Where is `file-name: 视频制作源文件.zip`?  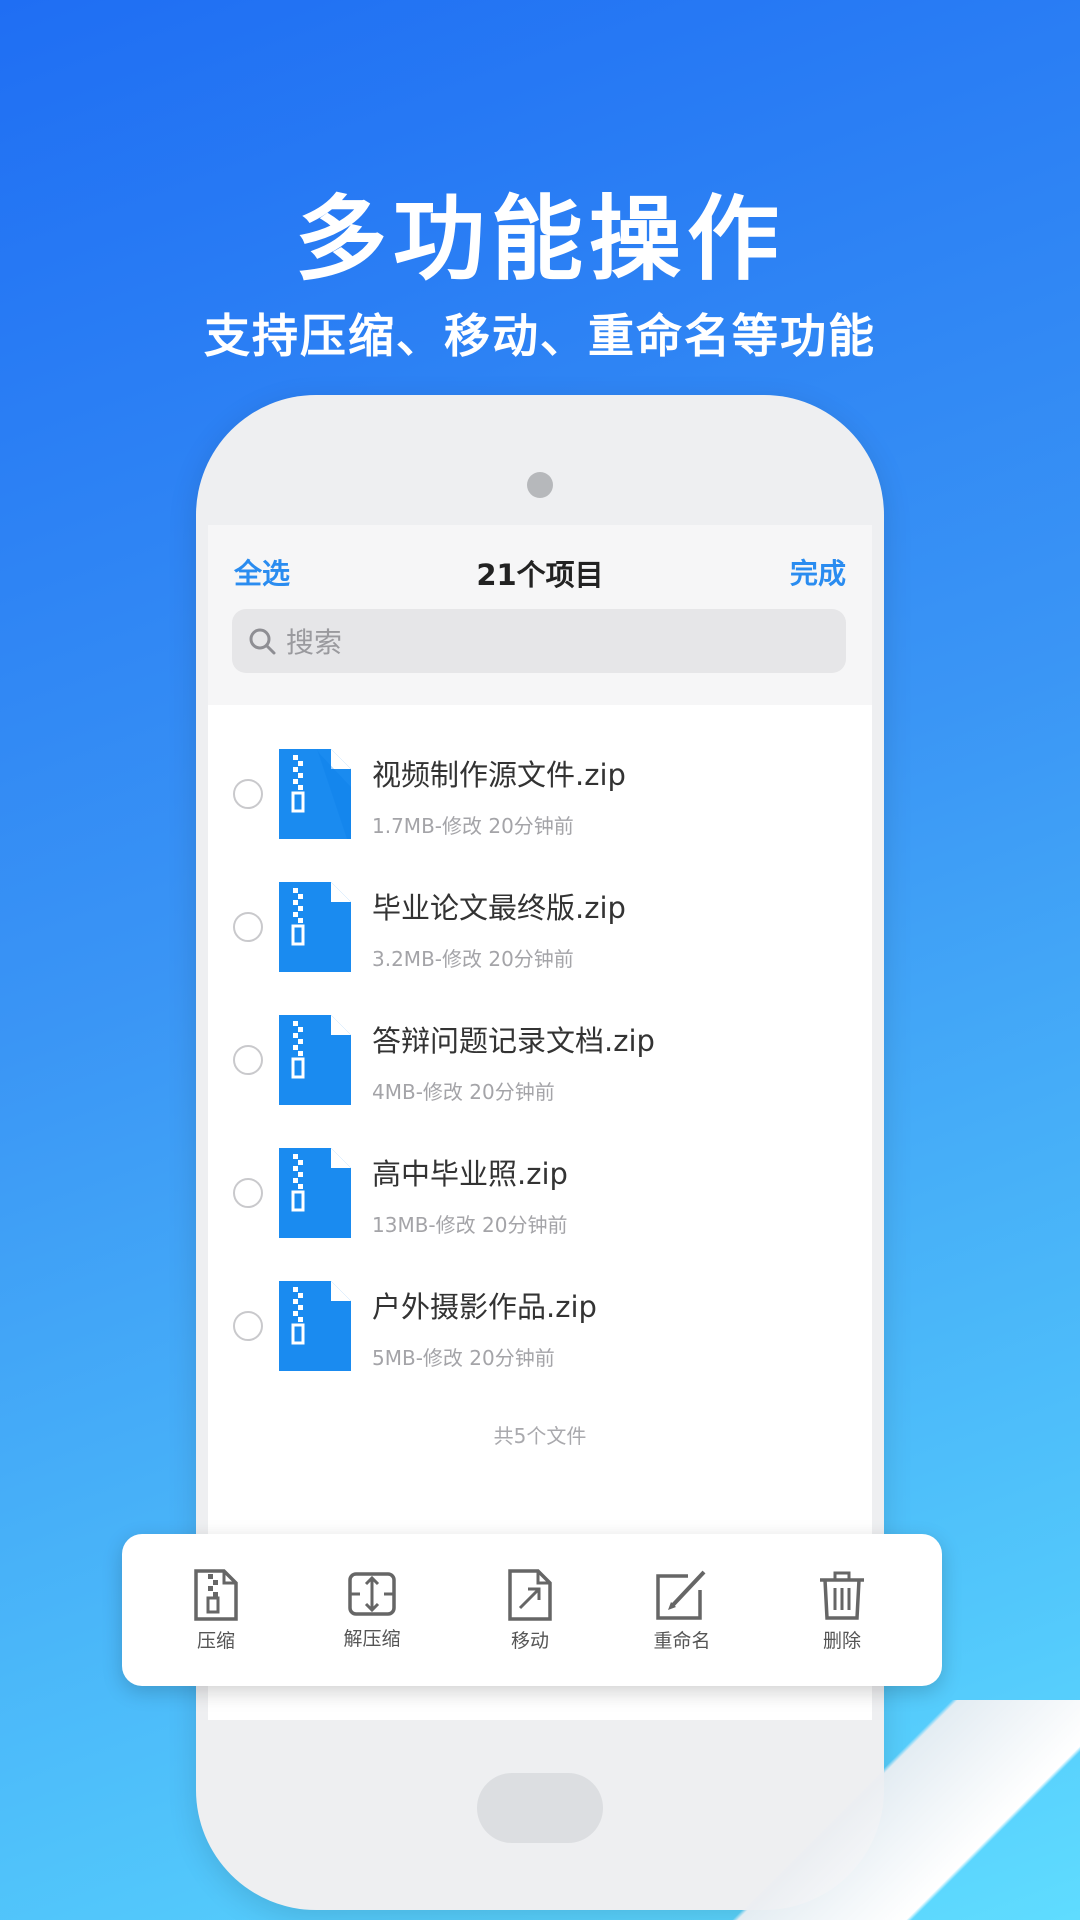 file-name: 视频制作源文件.zip is located at coordinates (499, 774).